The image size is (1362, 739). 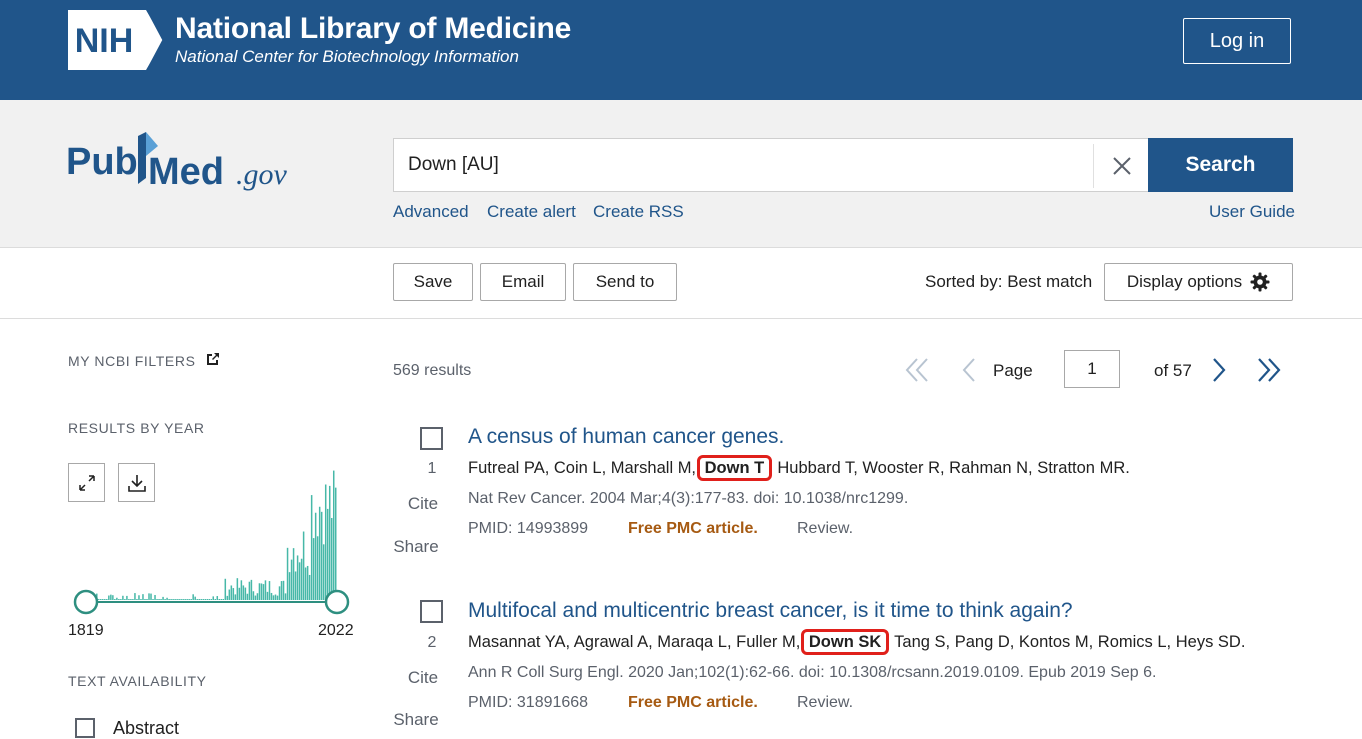 I want to click on svg-text: Med, so click(x=186, y=172).